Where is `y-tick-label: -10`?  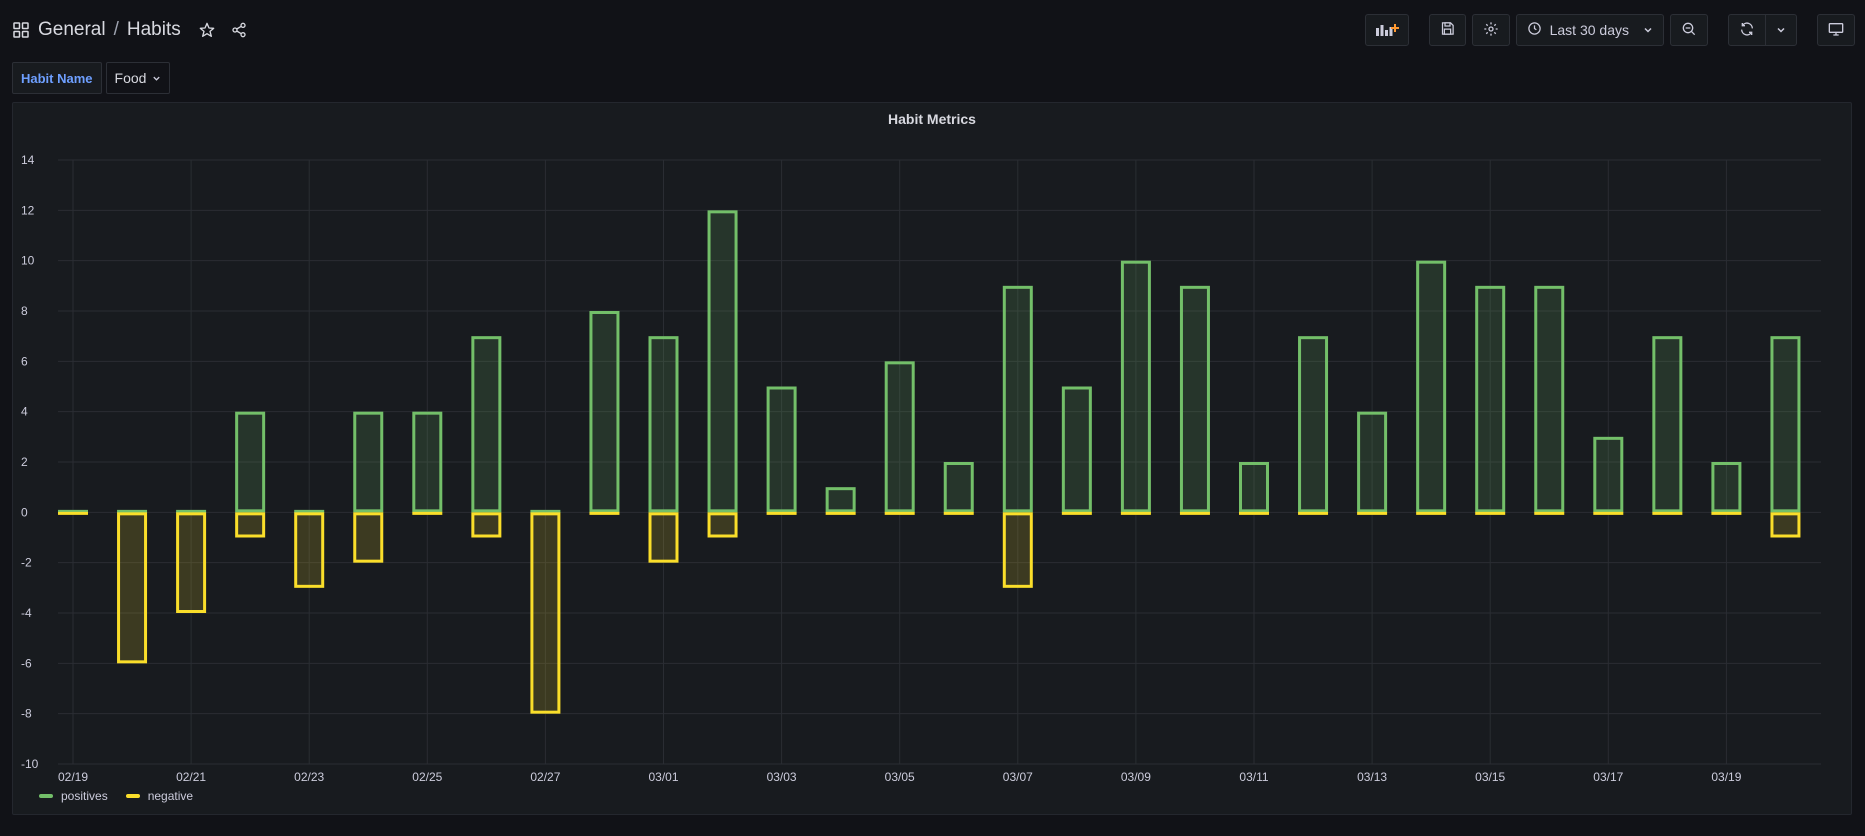
y-tick-label: -10 is located at coordinates (30, 764).